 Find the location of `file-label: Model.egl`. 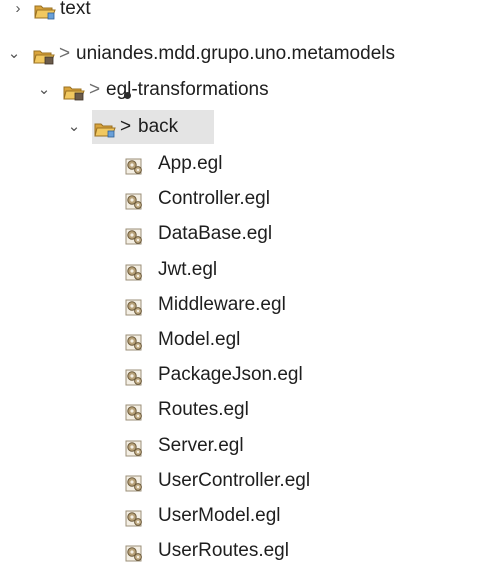

file-label: Model.egl is located at coordinates (199, 339).